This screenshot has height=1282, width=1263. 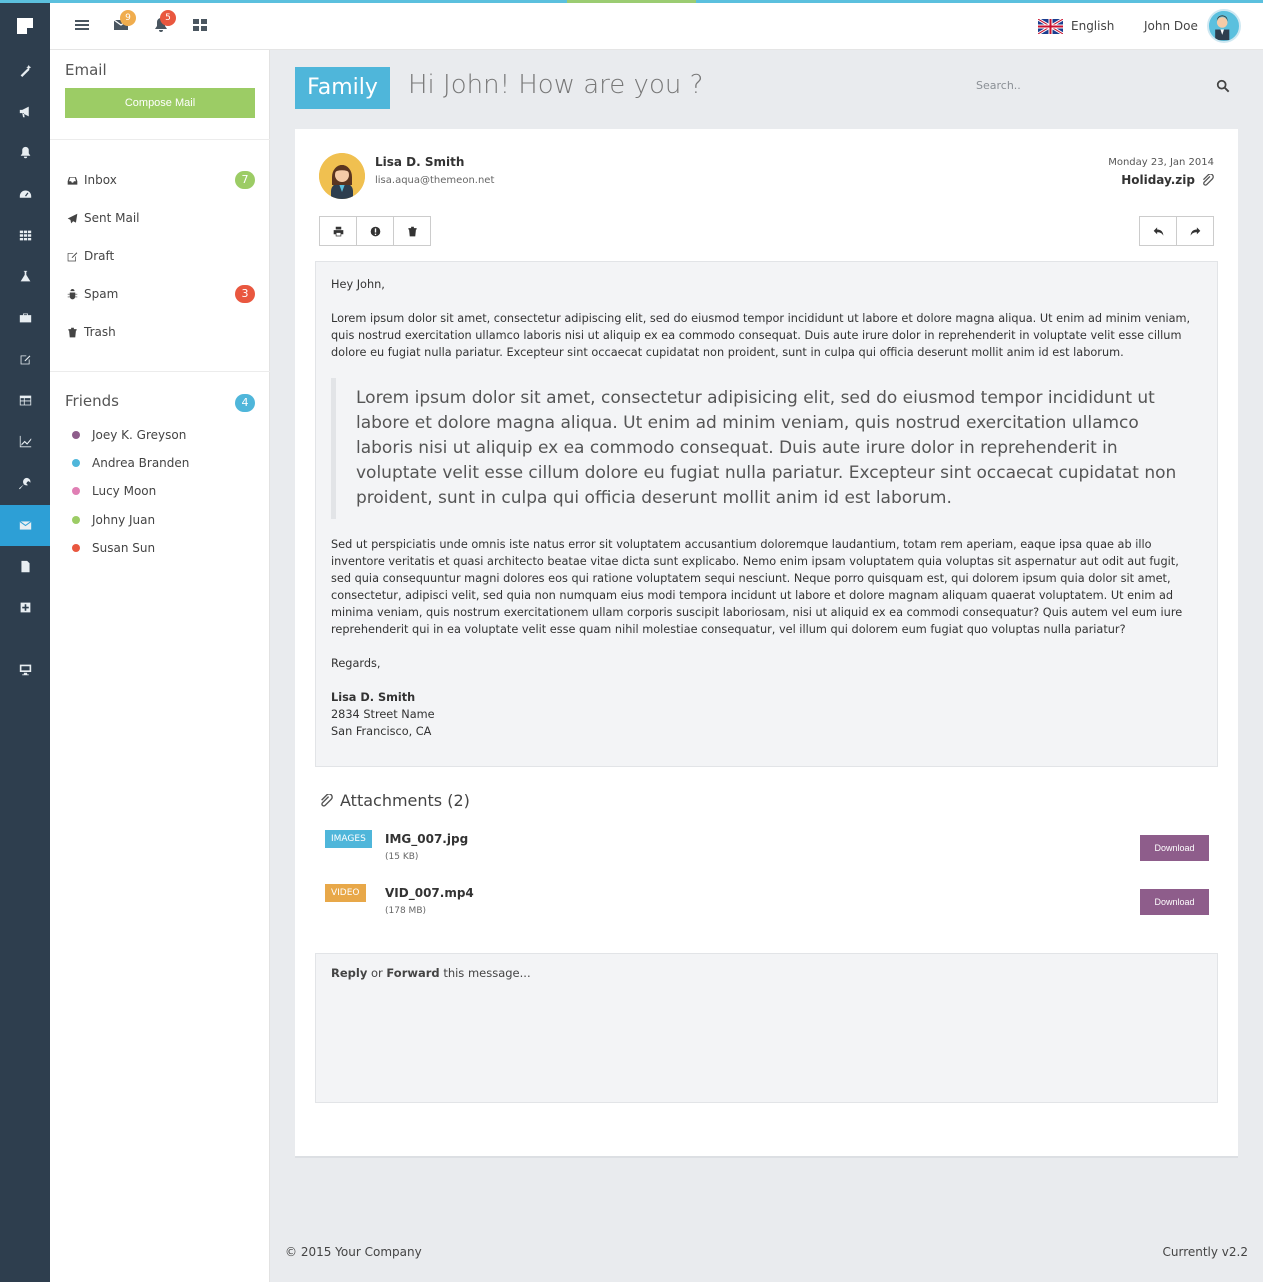 I want to click on exclamation-circle-icon, so click(x=375, y=231).